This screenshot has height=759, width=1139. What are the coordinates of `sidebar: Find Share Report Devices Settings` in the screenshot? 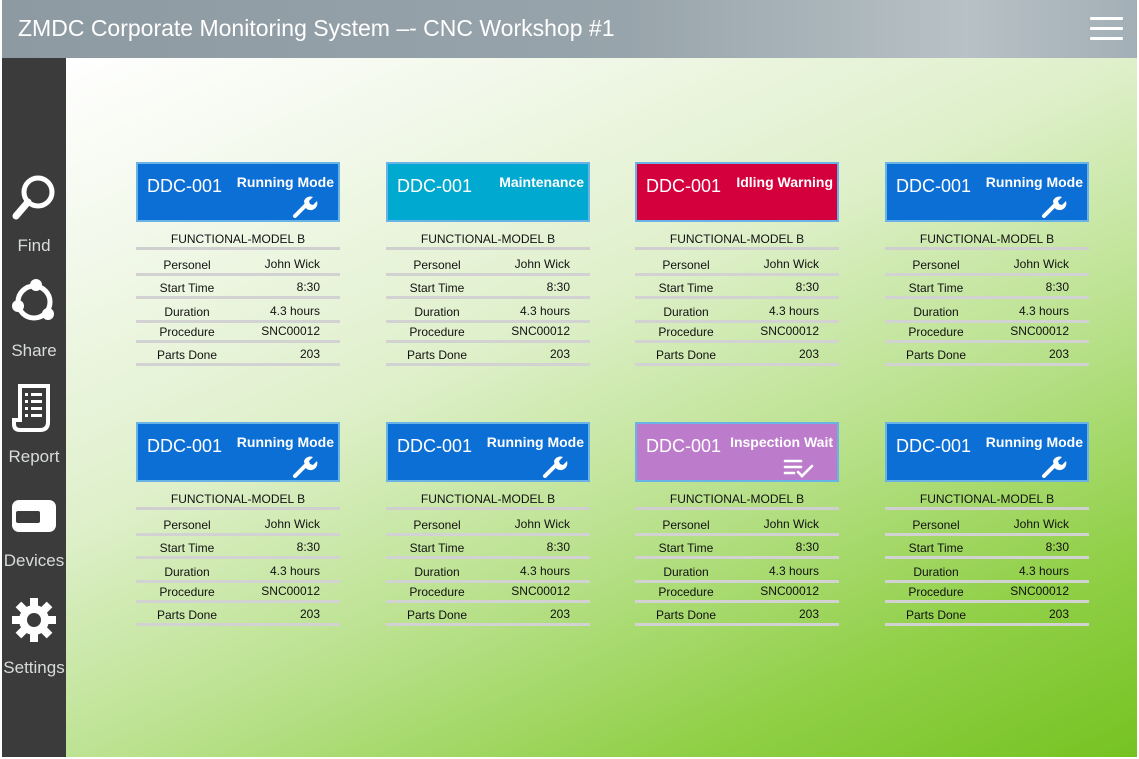 It's located at (34, 407).